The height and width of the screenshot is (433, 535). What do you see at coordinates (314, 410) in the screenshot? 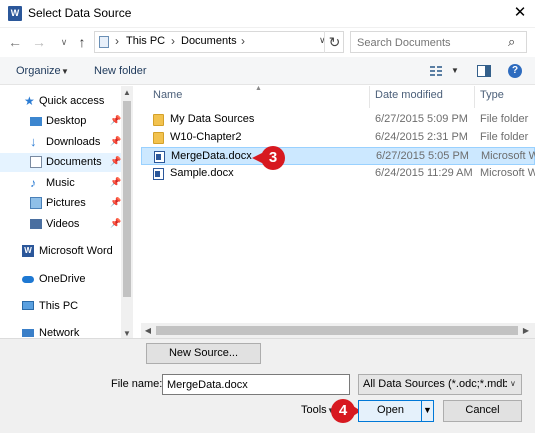
I see `tools-menu: Tools` at bounding box center [314, 410].